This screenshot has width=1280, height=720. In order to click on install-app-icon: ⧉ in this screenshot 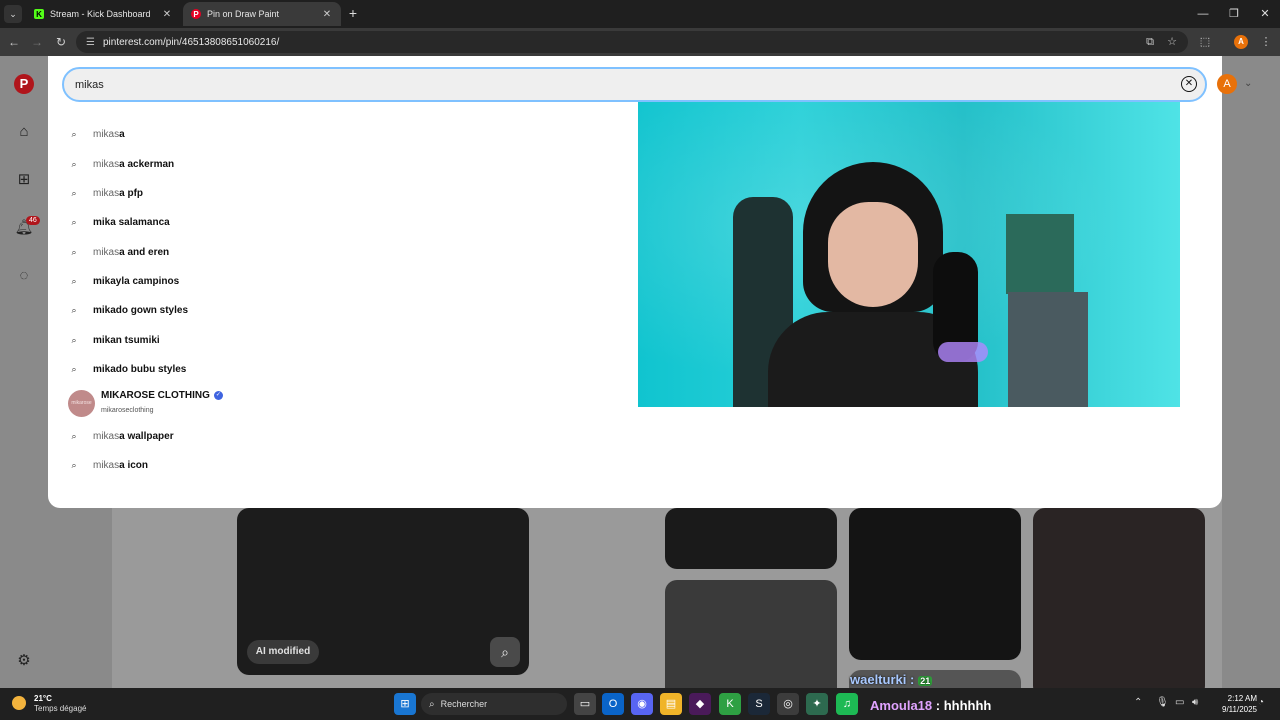, I will do `click(1150, 42)`.